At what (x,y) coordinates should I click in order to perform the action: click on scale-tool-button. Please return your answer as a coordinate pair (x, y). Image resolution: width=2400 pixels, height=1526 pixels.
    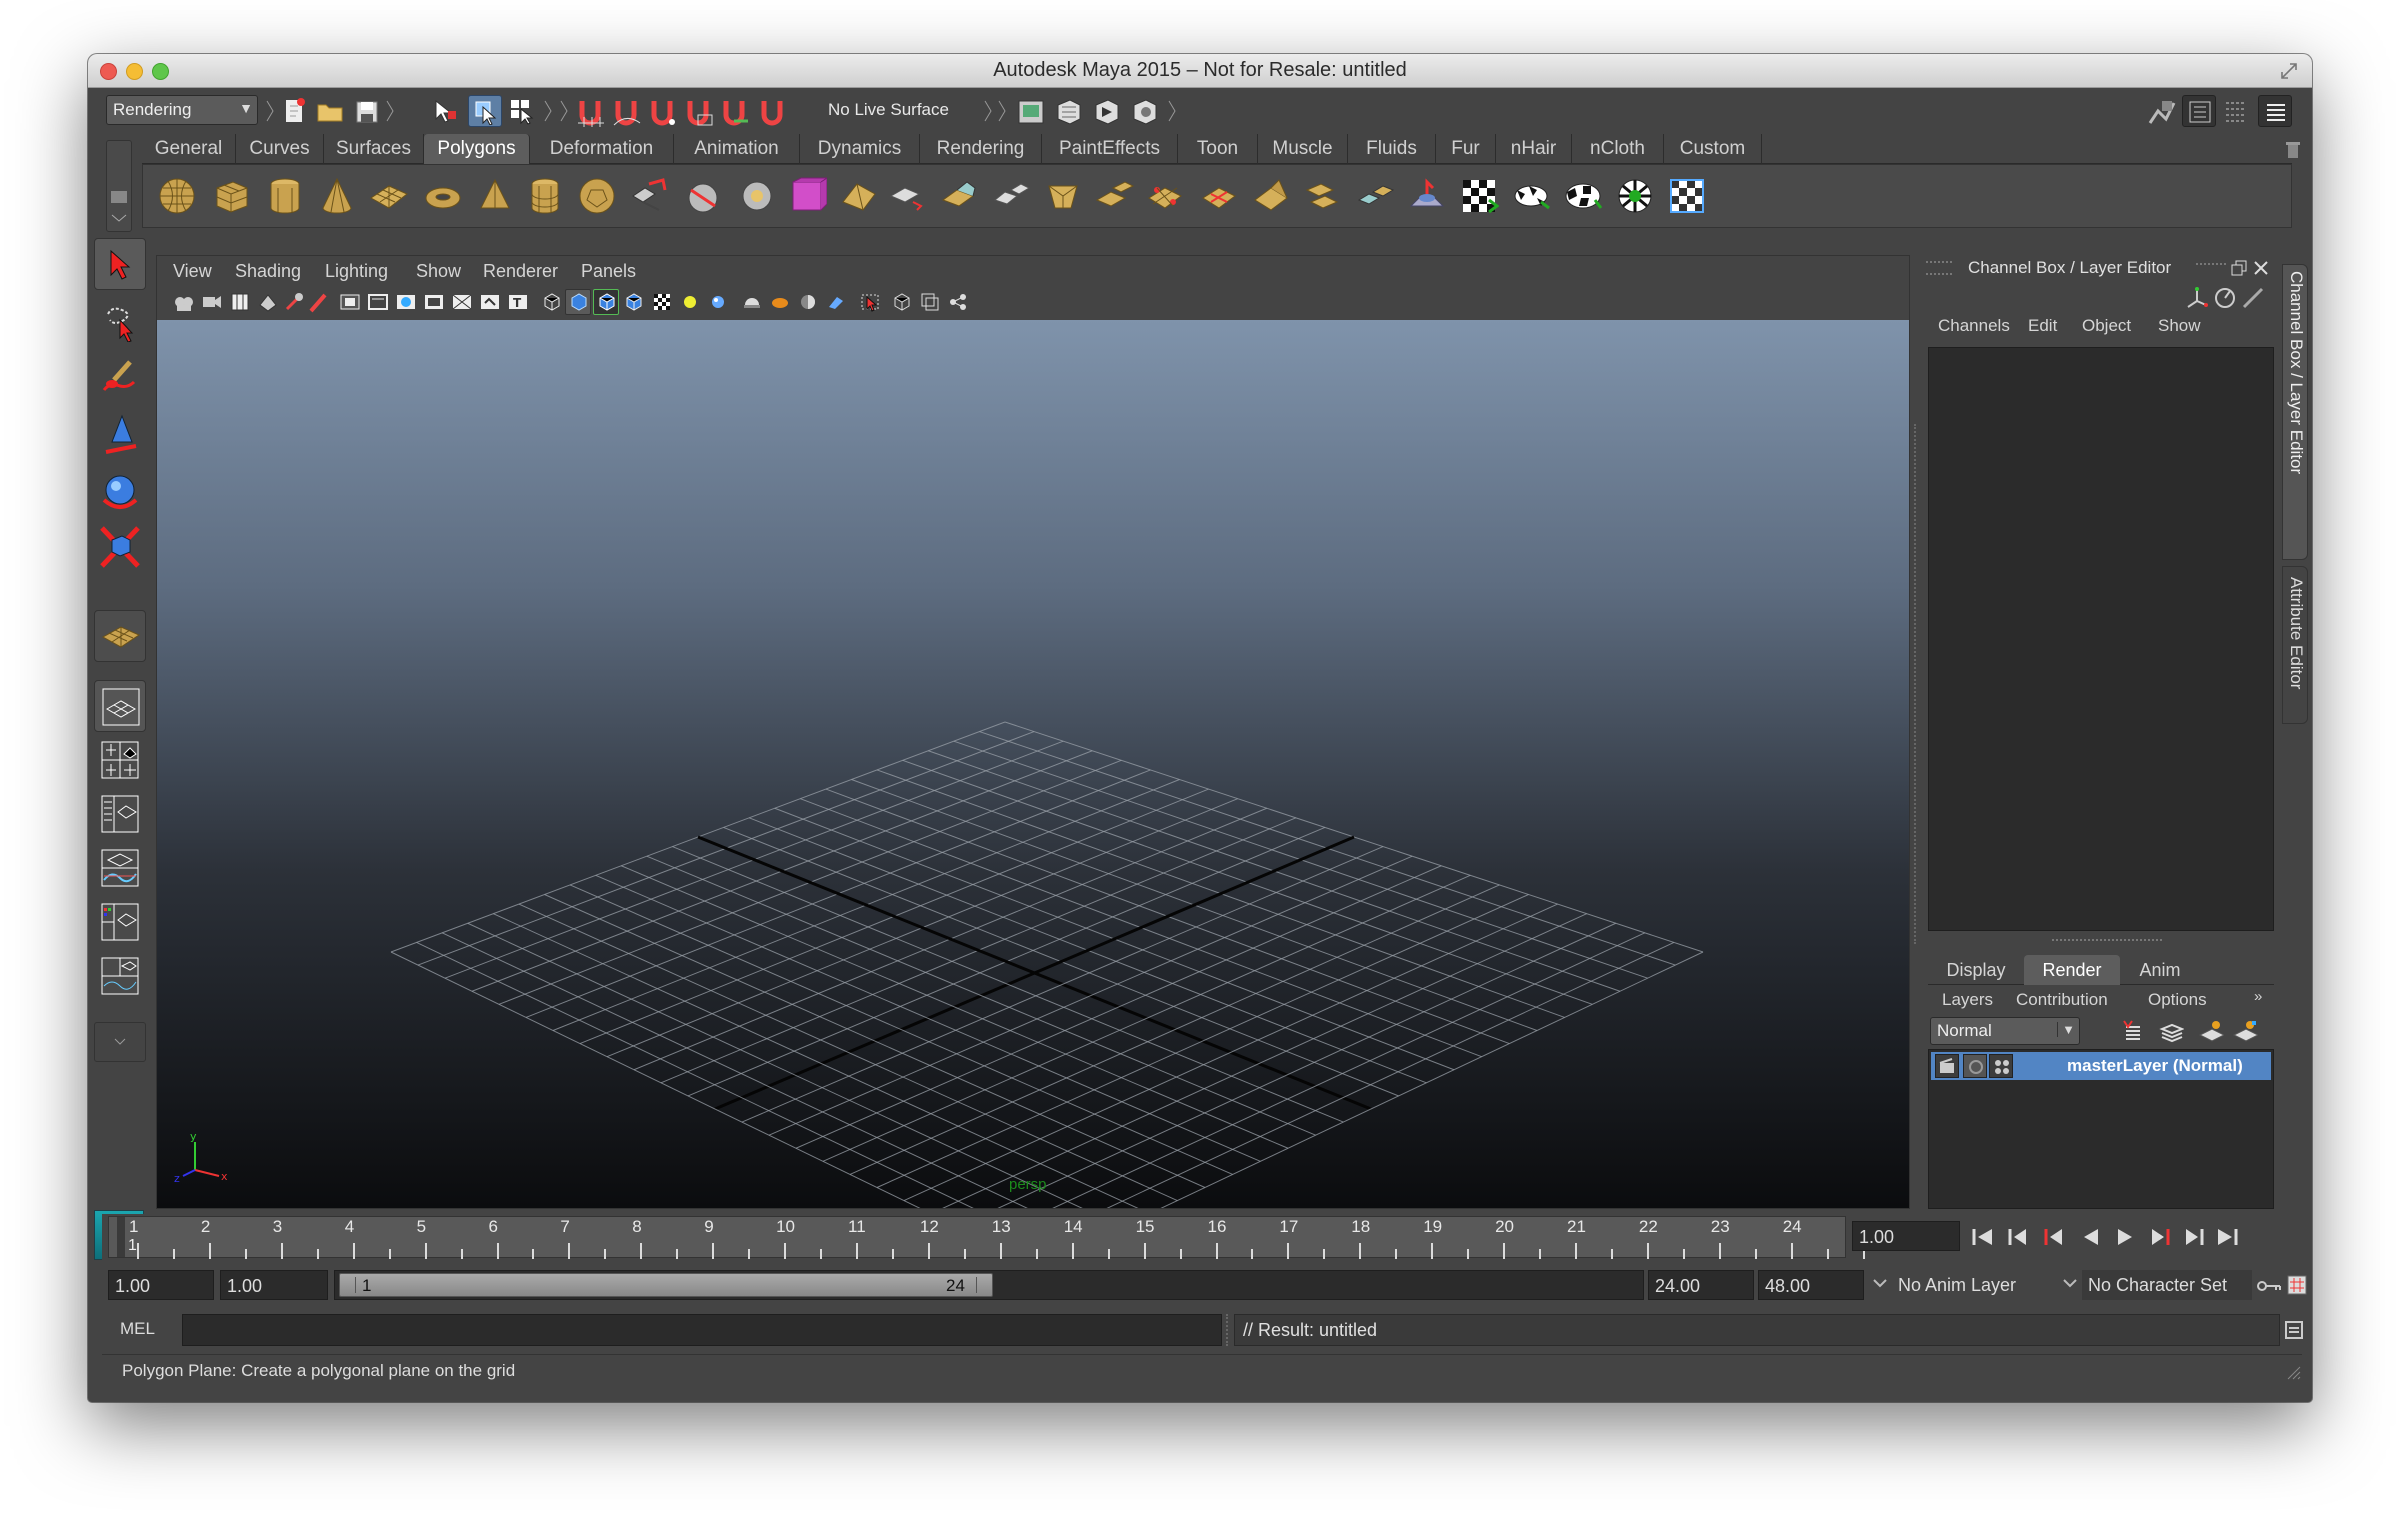
    Looking at the image, I should click on (120, 548).